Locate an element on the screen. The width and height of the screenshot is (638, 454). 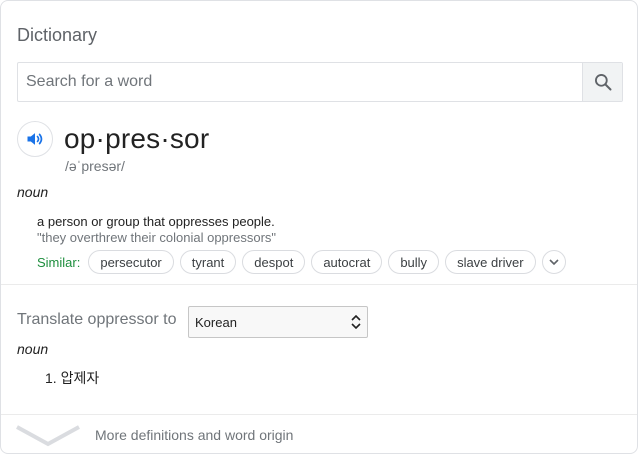
more-definitions-label: More definitions and word origin is located at coordinates (194, 435).